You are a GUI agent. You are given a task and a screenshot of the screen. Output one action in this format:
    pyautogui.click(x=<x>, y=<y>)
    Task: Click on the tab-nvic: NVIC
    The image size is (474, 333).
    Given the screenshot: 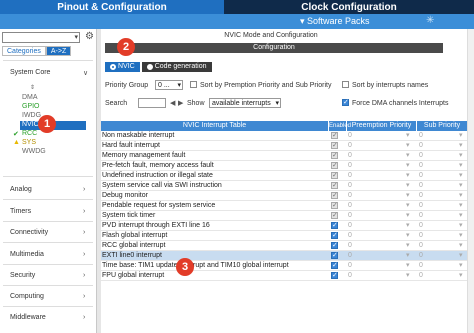 What is the action you would take?
    pyautogui.click(x=122, y=67)
    